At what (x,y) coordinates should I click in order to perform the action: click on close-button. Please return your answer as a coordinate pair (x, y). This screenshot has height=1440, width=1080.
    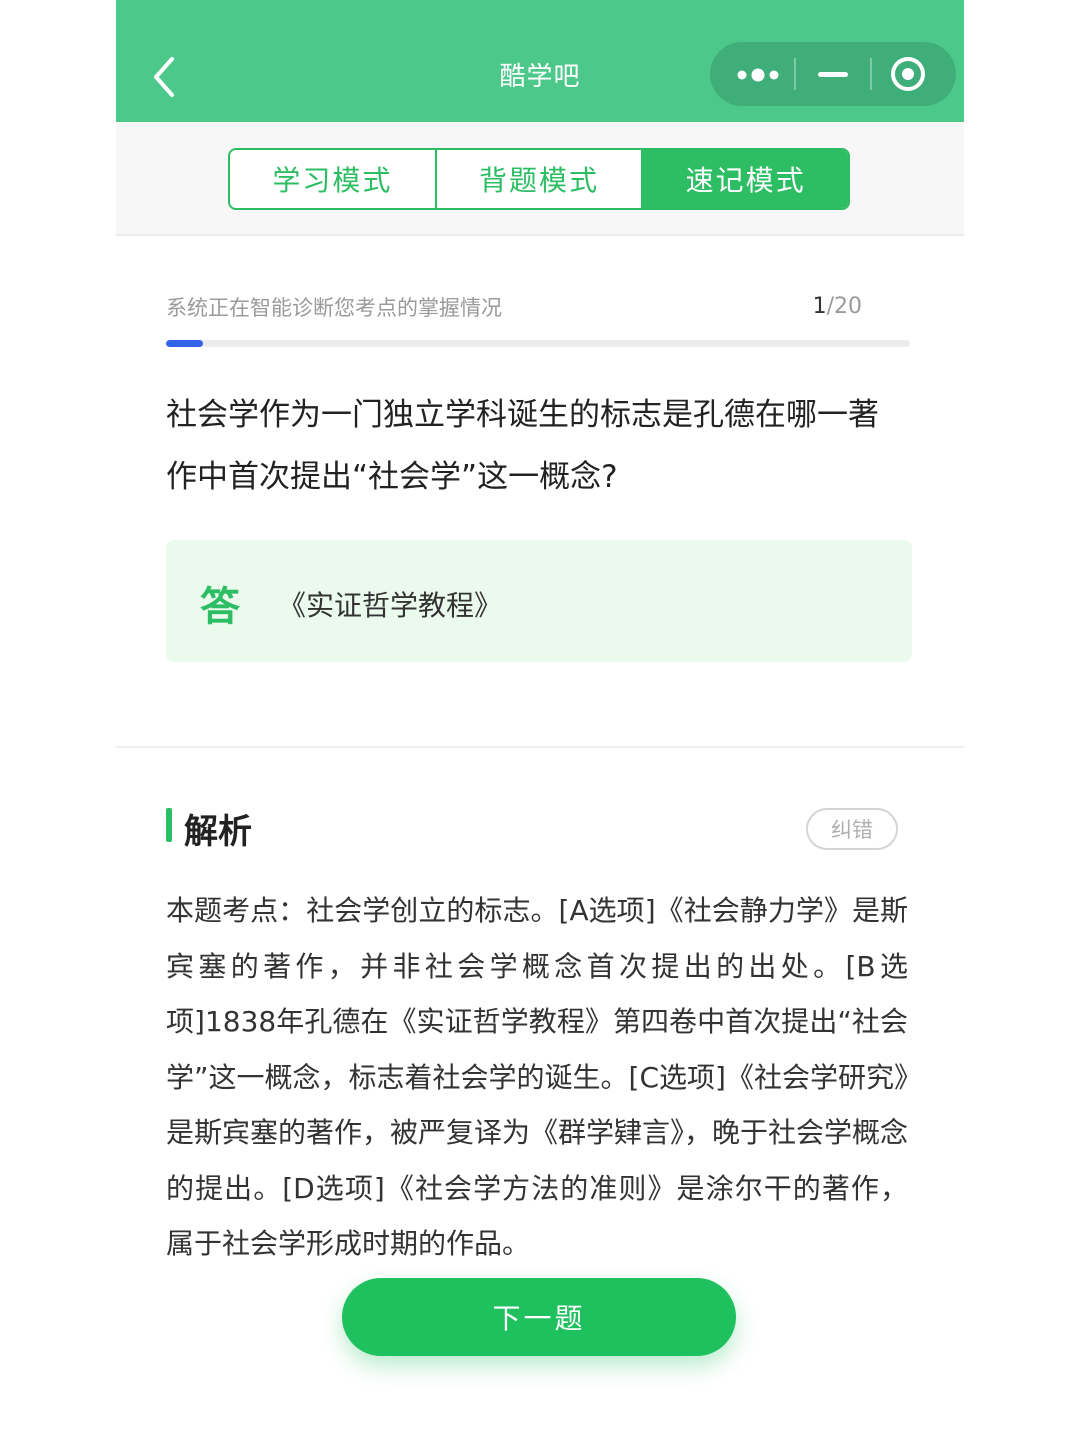
    Looking at the image, I should click on (908, 74).